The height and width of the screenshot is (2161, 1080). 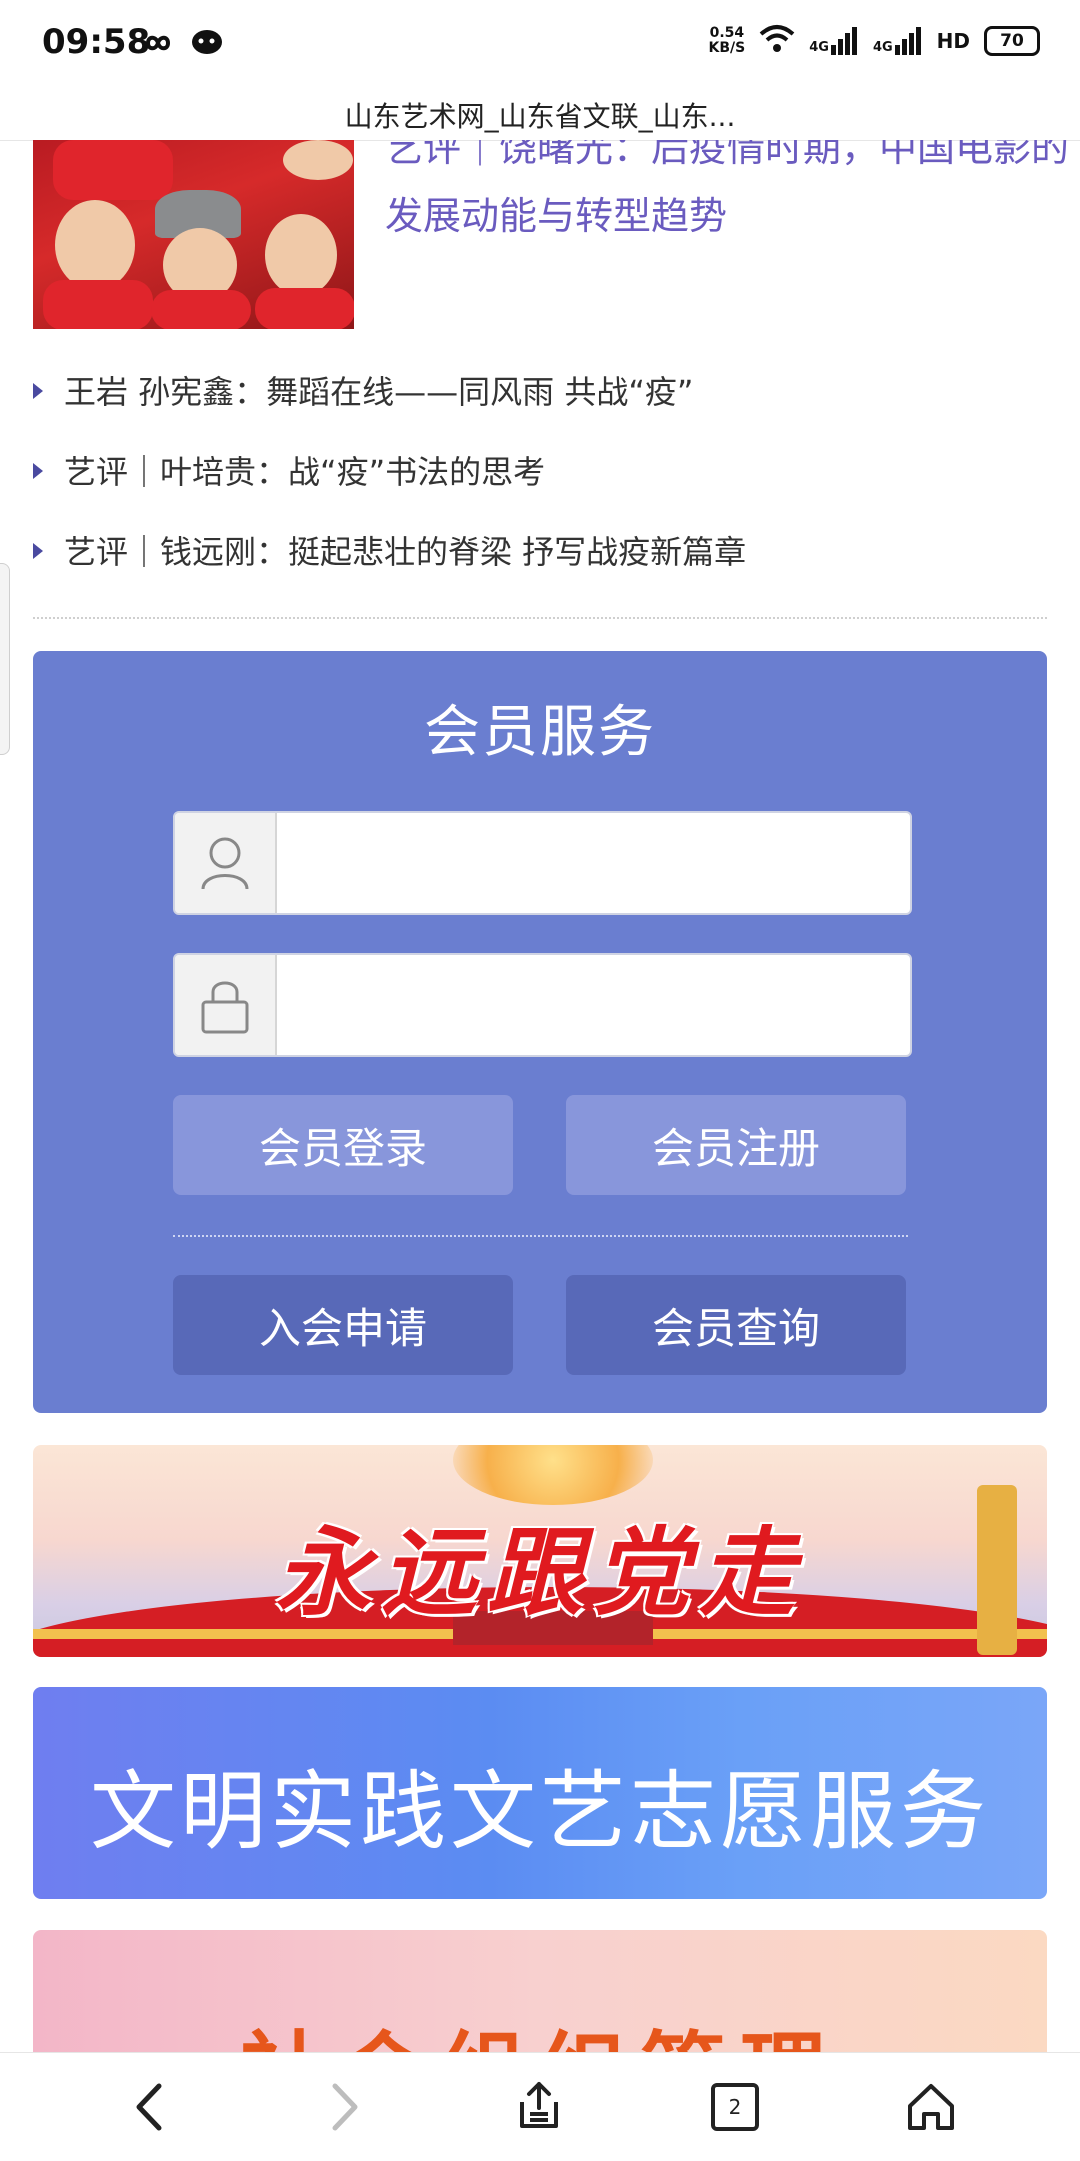 I want to click on list-item: 王岩 孙宪鑫：舞蹈在线——同风雨 共战“疫”, so click(x=540, y=390).